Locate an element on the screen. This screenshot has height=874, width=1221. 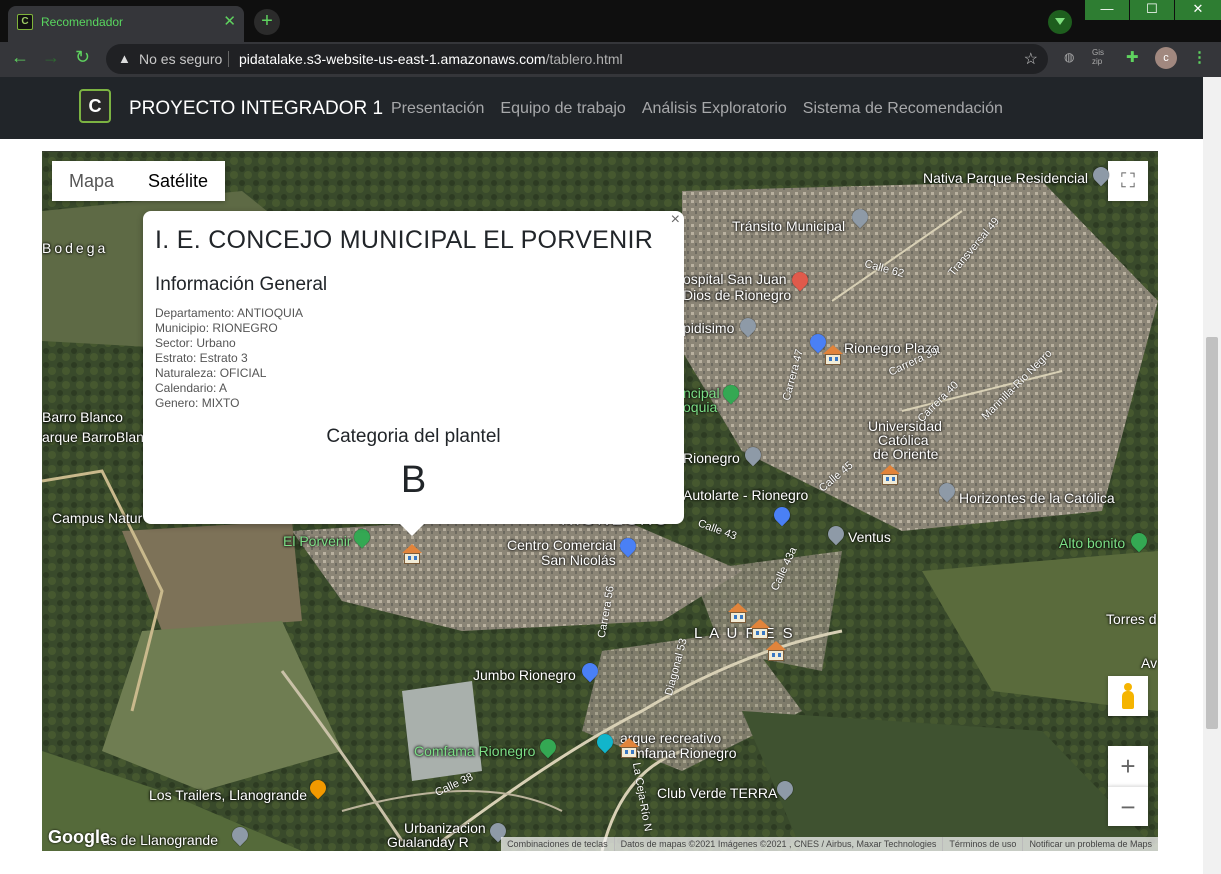
map-type-toggle: Mapa Satélite is located at coordinates (139, 181).